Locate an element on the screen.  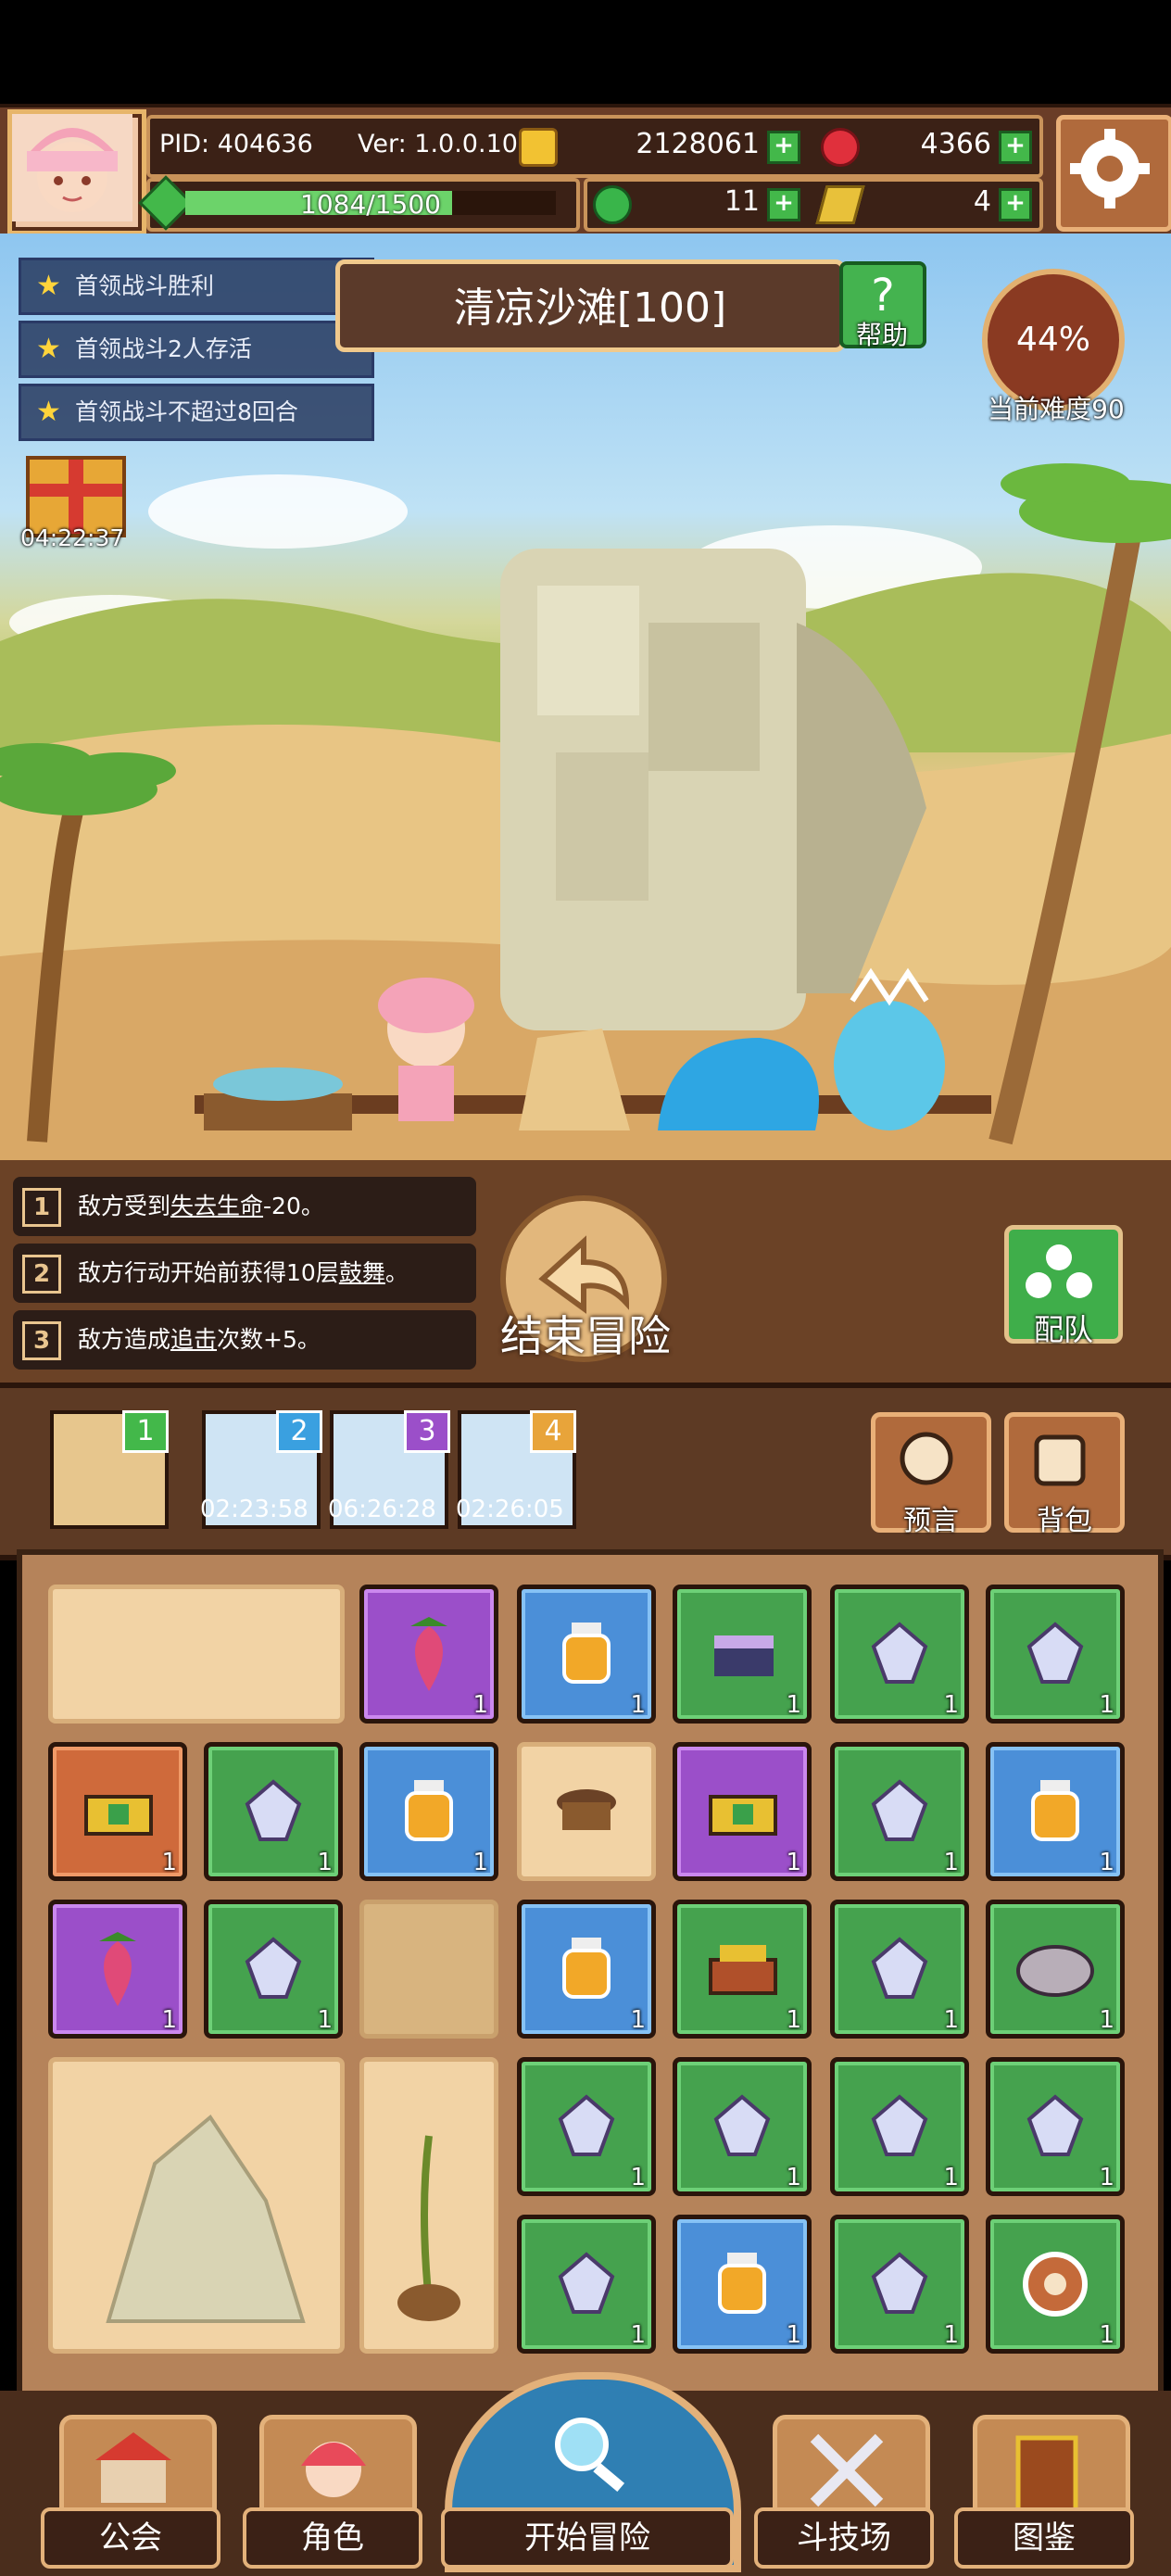
gold-amount: 2128061 is located at coordinates (698, 144).